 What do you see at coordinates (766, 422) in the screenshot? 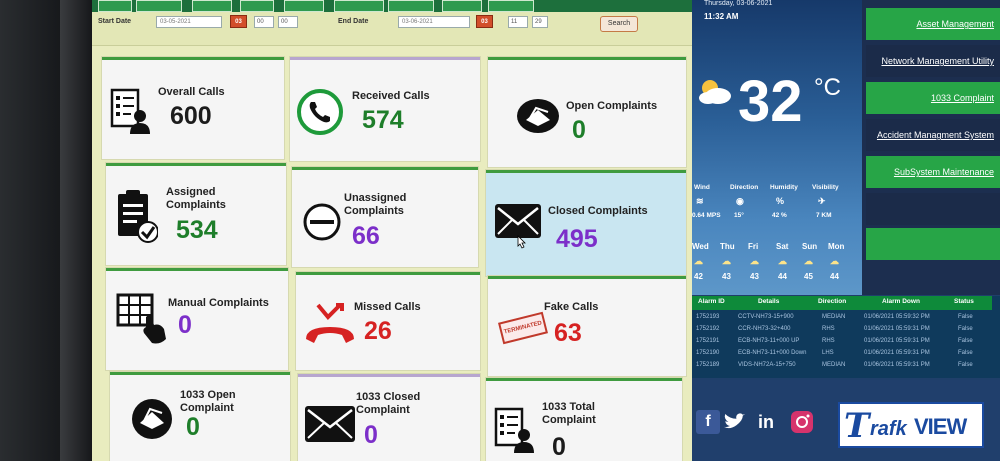
I see `linkedin-icon: in` at bounding box center [766, 422].